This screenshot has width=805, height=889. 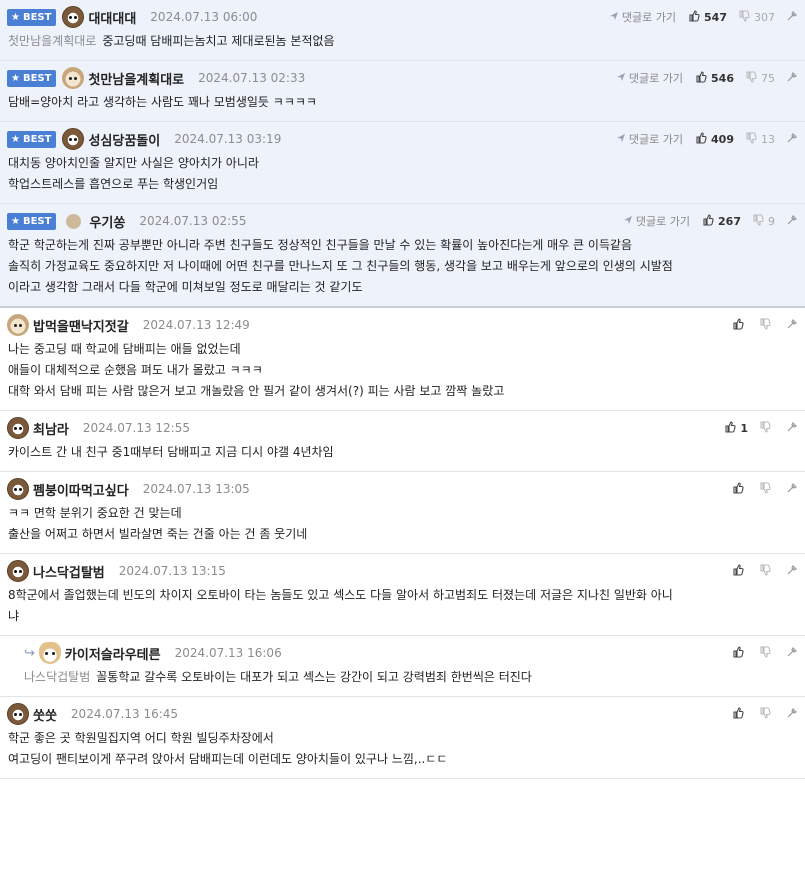 I want to click on comment-actions: 댓글로 가기 267 9, so click(x=710, y=221).